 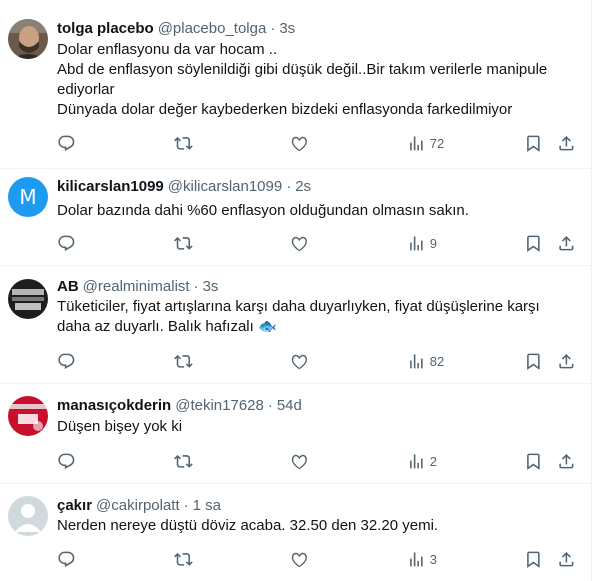 What do you see at coordinates (317, 243) in the screenshot?
I see `action-bar: 9` at bounding box center [317, 243].